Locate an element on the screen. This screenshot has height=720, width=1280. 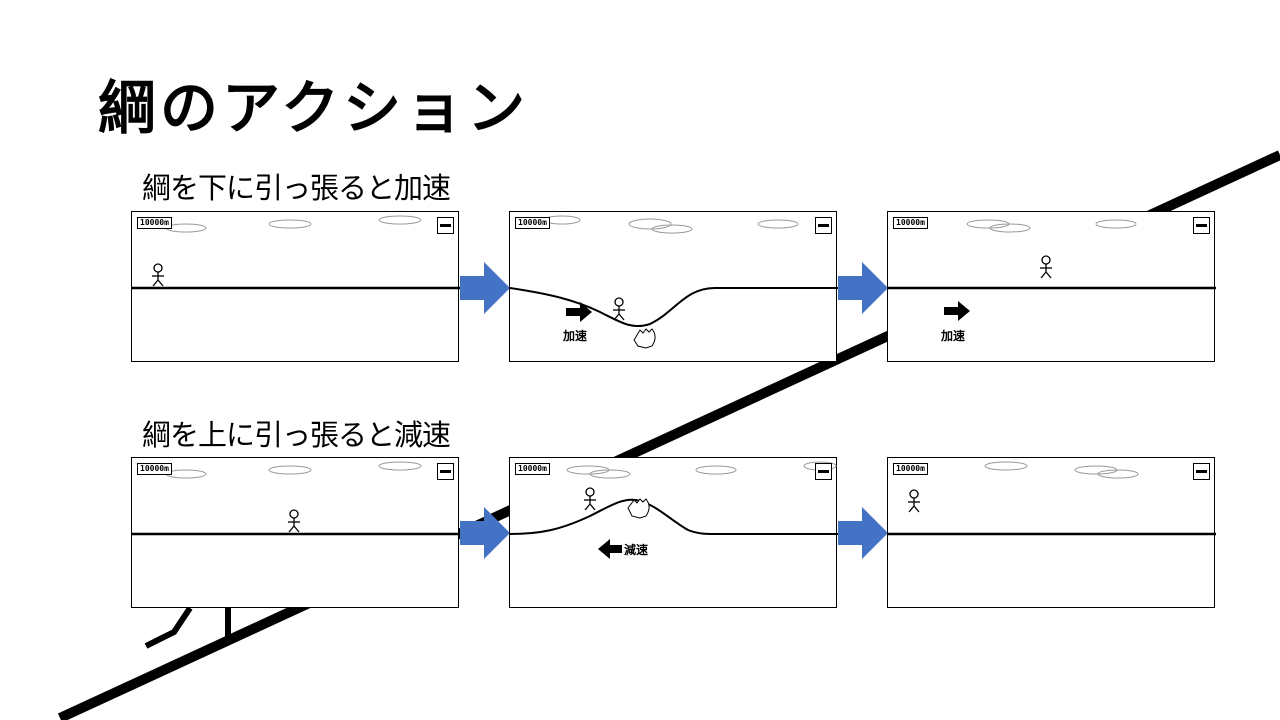
page-title: 綱のアクション is located at coordinates (314, 108).